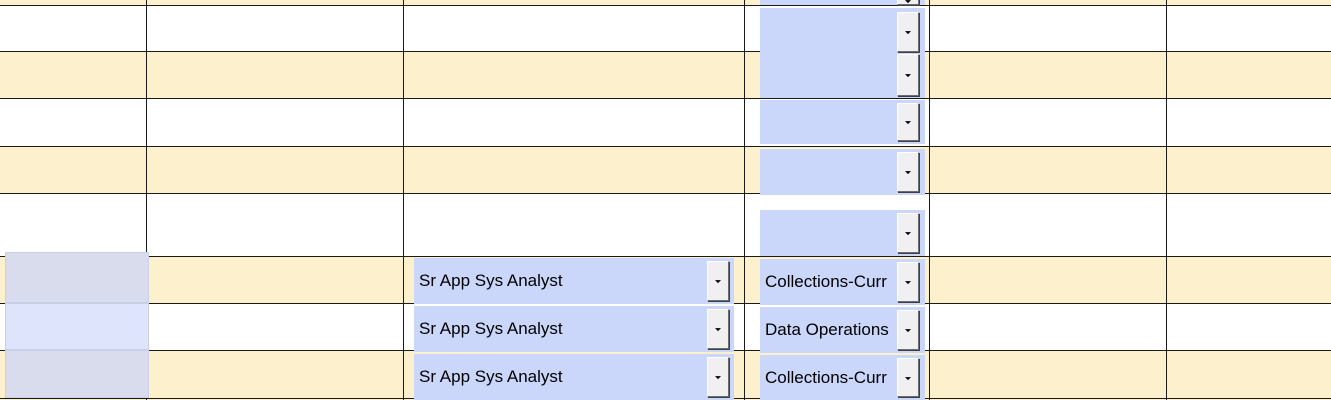 The height and width of the screenshot is (400, 1331). I want to click on department-value: Data Operations, so click(827, 329).